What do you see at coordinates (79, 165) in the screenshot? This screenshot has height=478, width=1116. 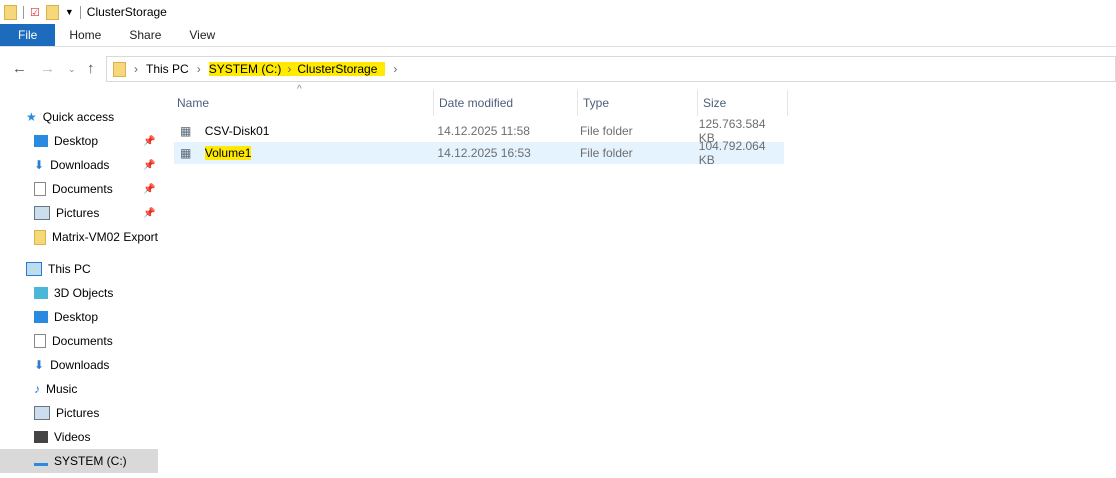 I see `sidebar-item-downloads: ⬇ Downloads 📌` at bounding box center [79, 165].